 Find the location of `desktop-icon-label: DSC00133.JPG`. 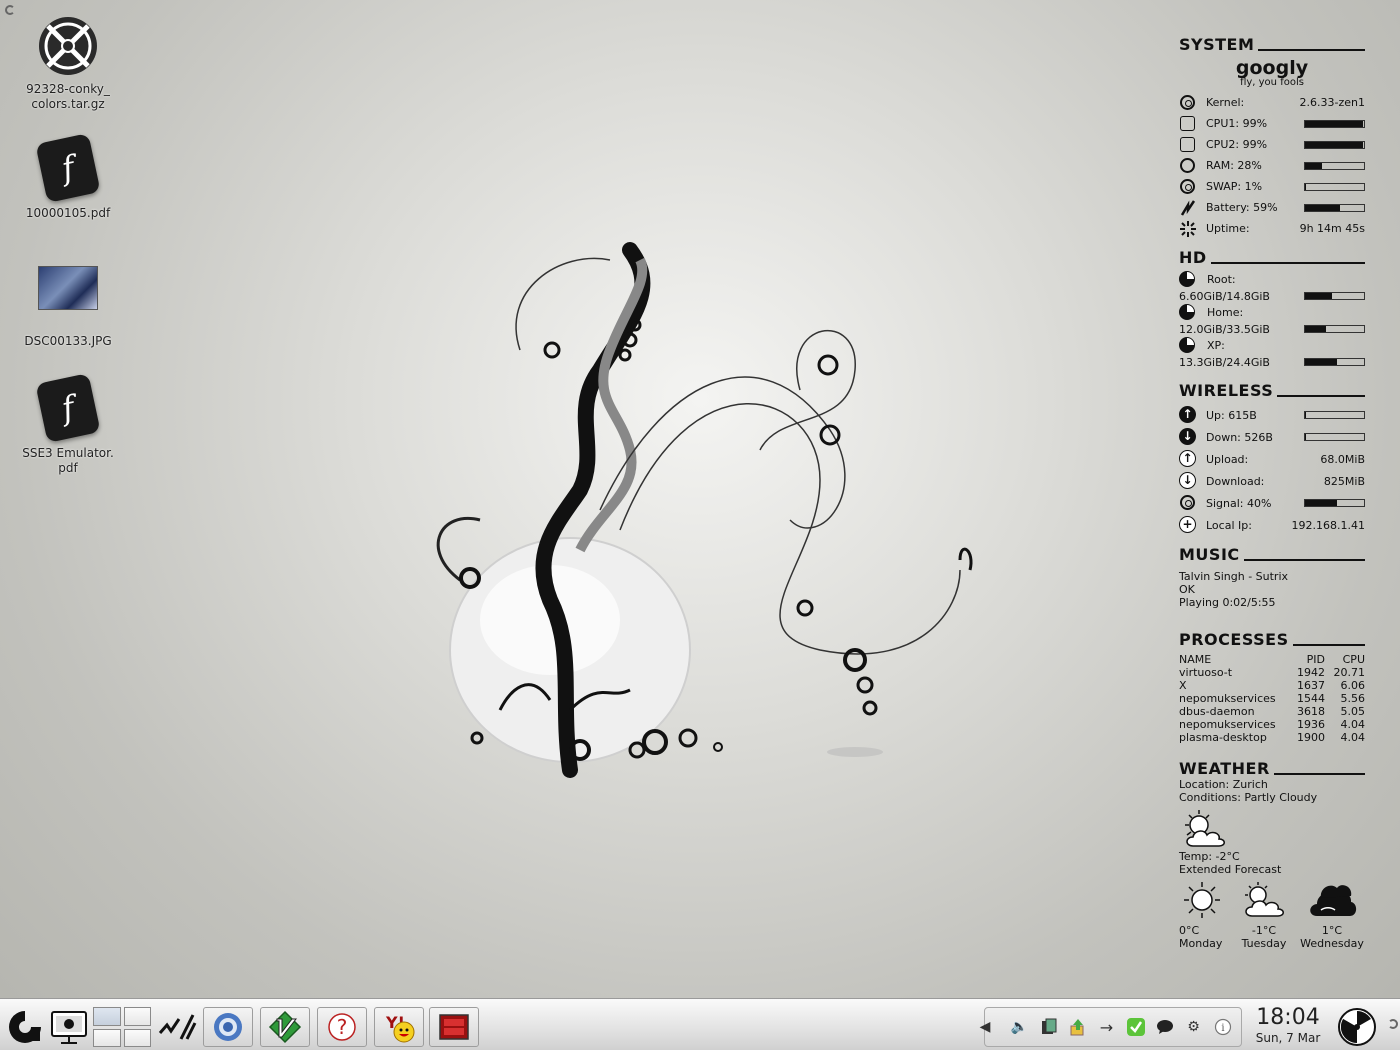

desktop-icon-label: DSC00133.JPG is located at coordinates (68, 341).